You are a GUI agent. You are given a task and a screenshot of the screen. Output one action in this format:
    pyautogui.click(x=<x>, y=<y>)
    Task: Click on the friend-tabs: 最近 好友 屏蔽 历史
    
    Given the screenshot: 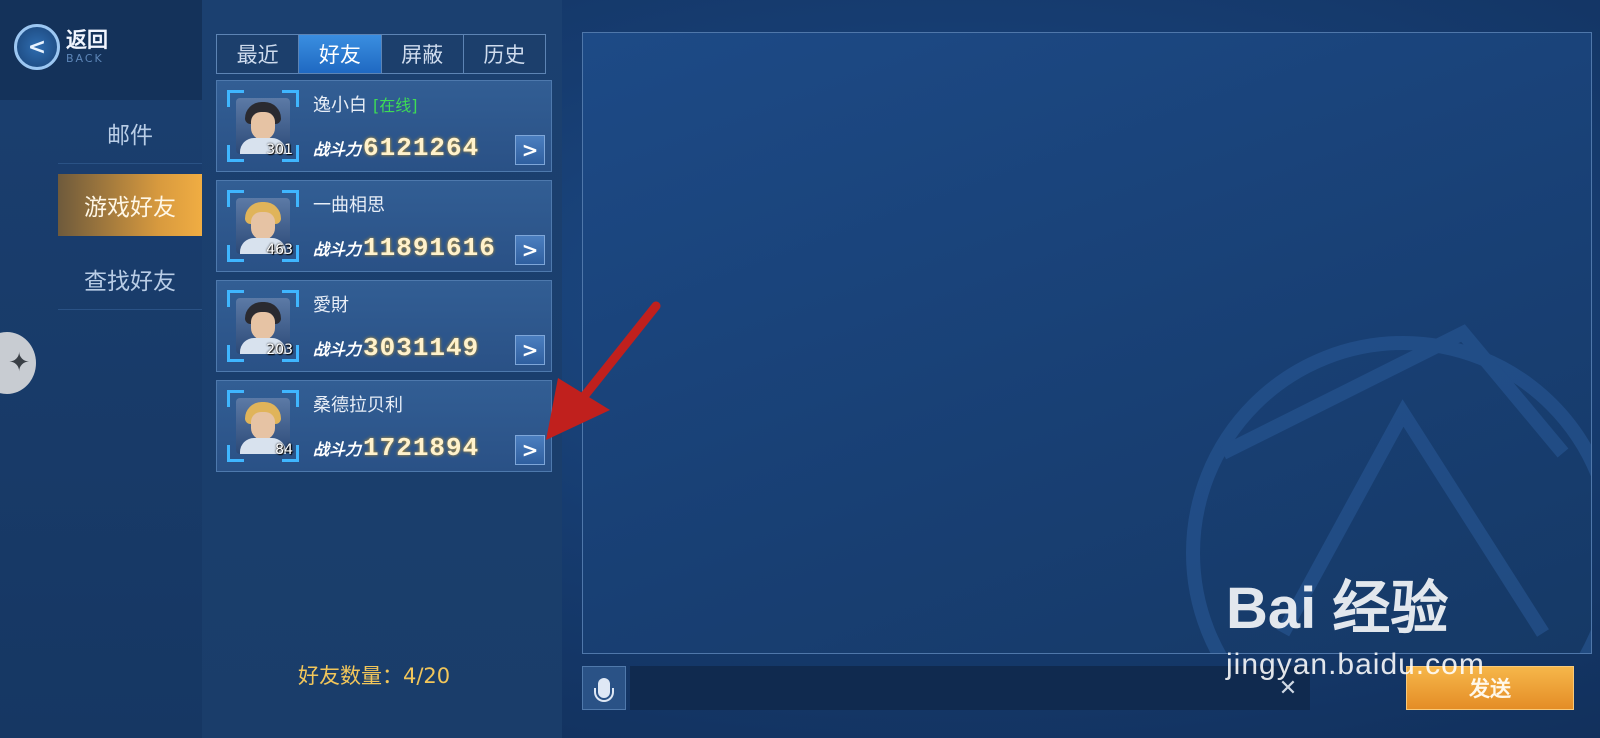 What is the action you would take?
    pyautogui.click(x=381, y=54)
    